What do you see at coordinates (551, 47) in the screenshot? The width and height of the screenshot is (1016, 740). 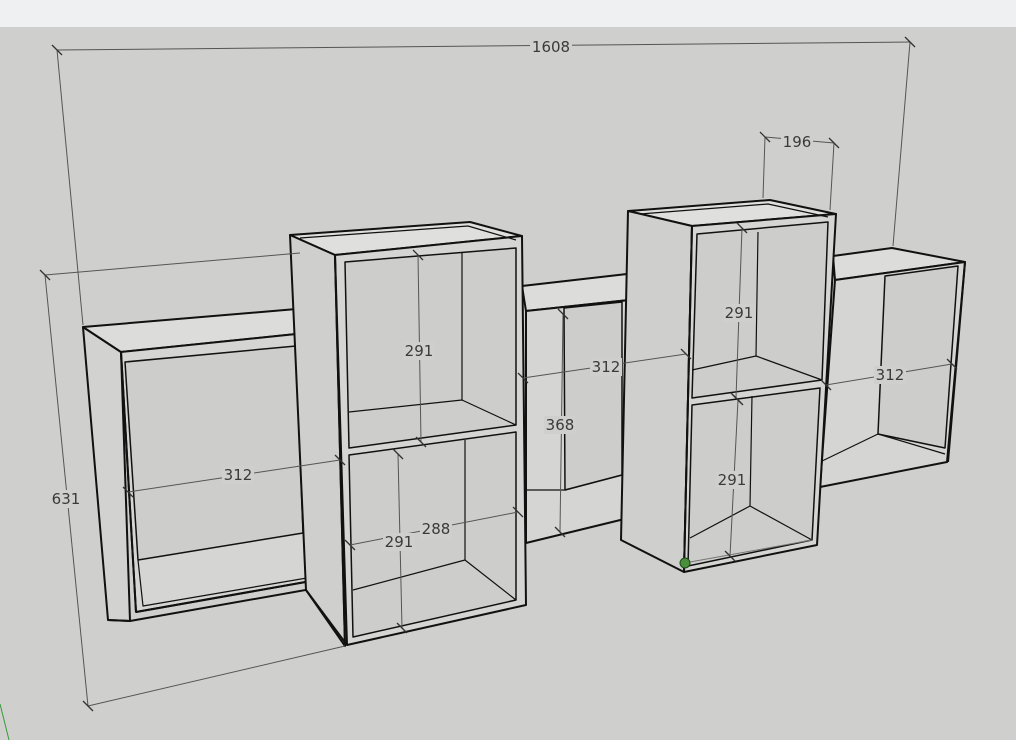 I see `dim-overall-width: 1608` at bounding box center [551, 47].